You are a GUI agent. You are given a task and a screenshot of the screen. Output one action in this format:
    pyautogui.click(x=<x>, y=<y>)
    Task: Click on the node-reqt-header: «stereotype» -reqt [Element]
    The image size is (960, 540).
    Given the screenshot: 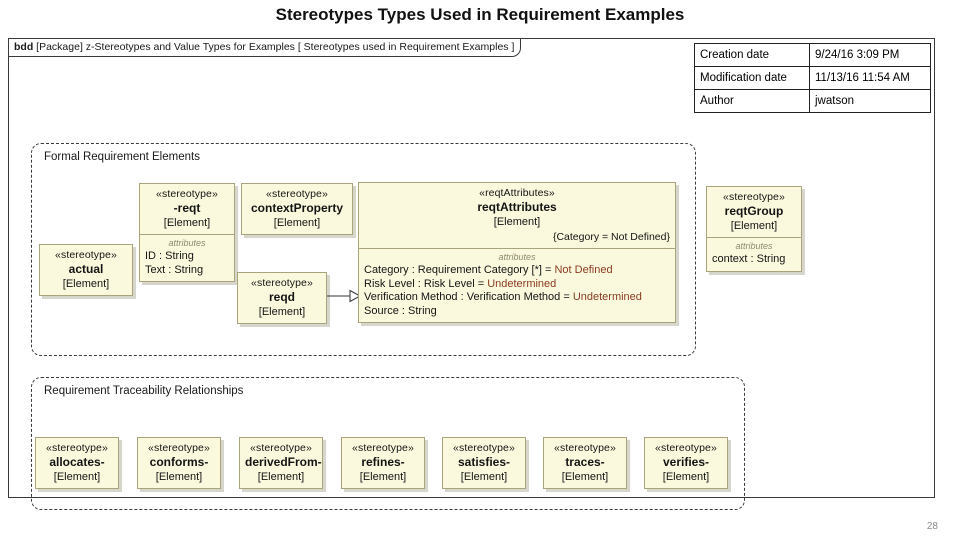 What is the action you would take?
    pyautogui.click(x=187, y=209)
    